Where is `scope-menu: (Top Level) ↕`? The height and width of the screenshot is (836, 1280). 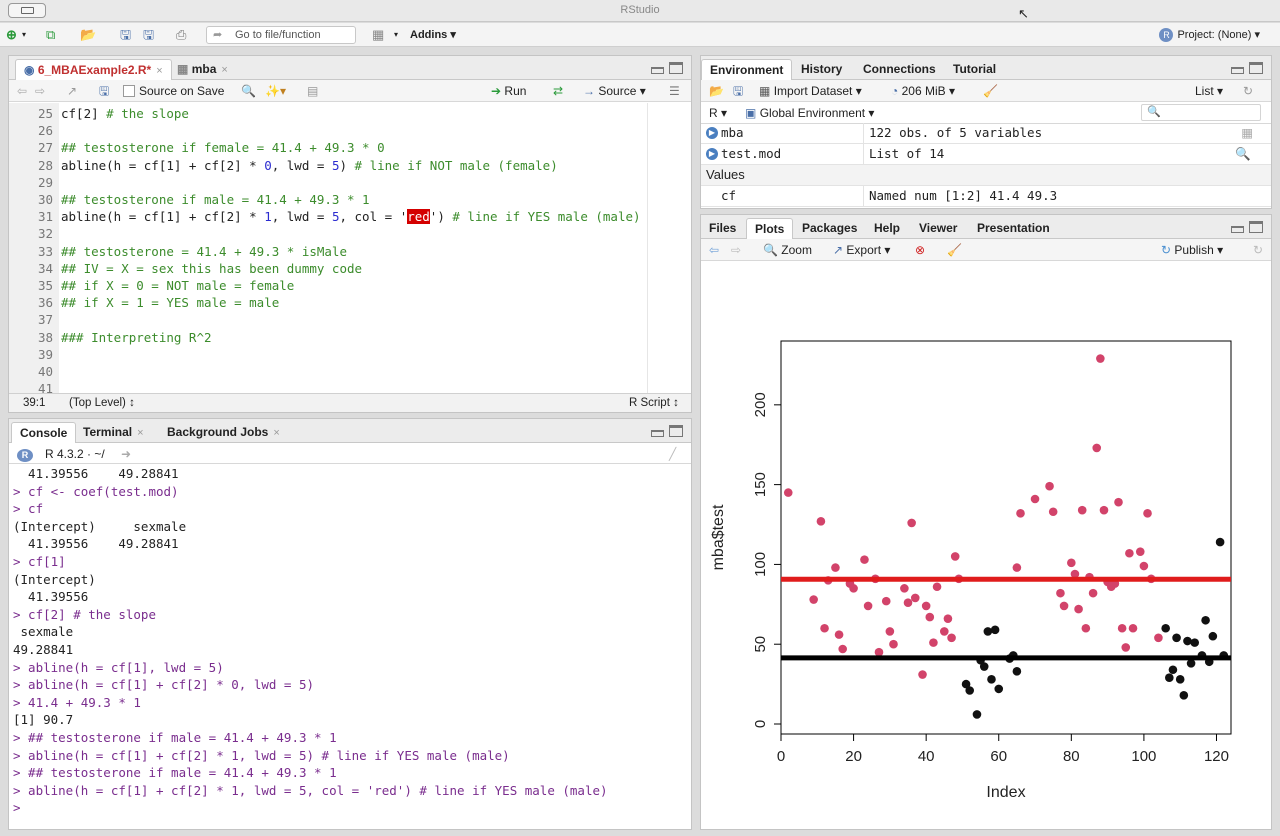 scope-menu: (Top Level) ↕ is located at coordinates (102, 403).